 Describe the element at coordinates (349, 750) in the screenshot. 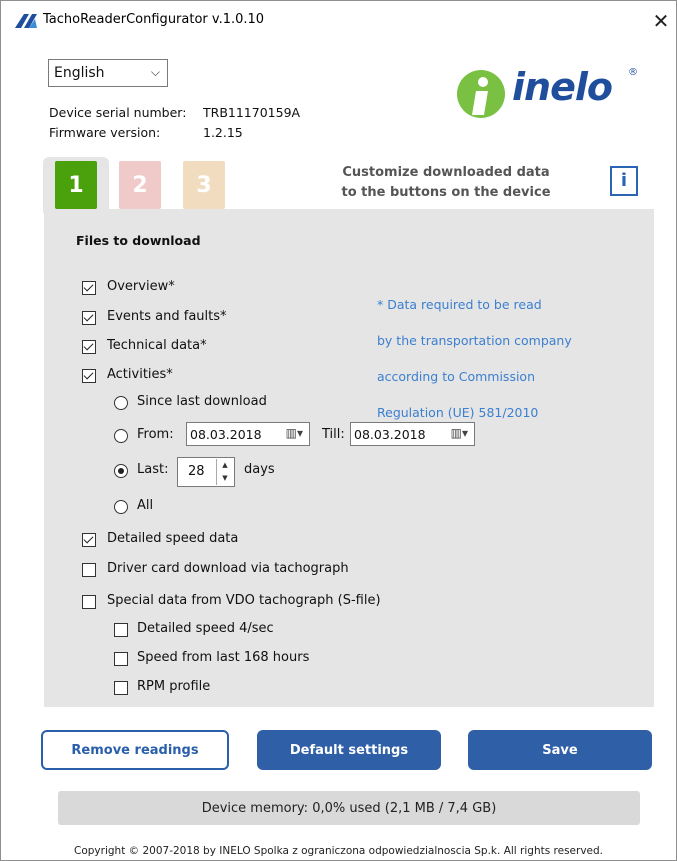

I see `default-settings-button: Default settings` at that location.